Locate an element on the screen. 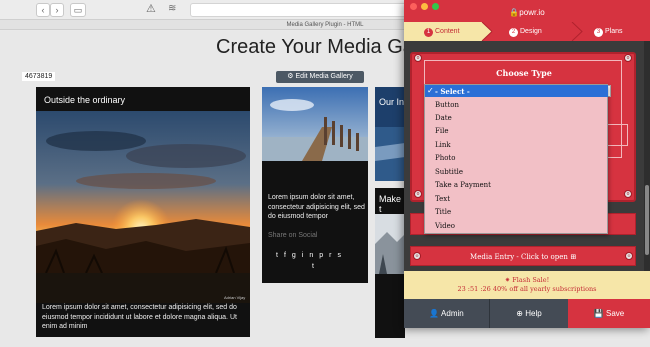 Image resolution: width=650 pixels, height=347 pixels. page-title: Create Your Media Galle is located at coordinates (325, 47).